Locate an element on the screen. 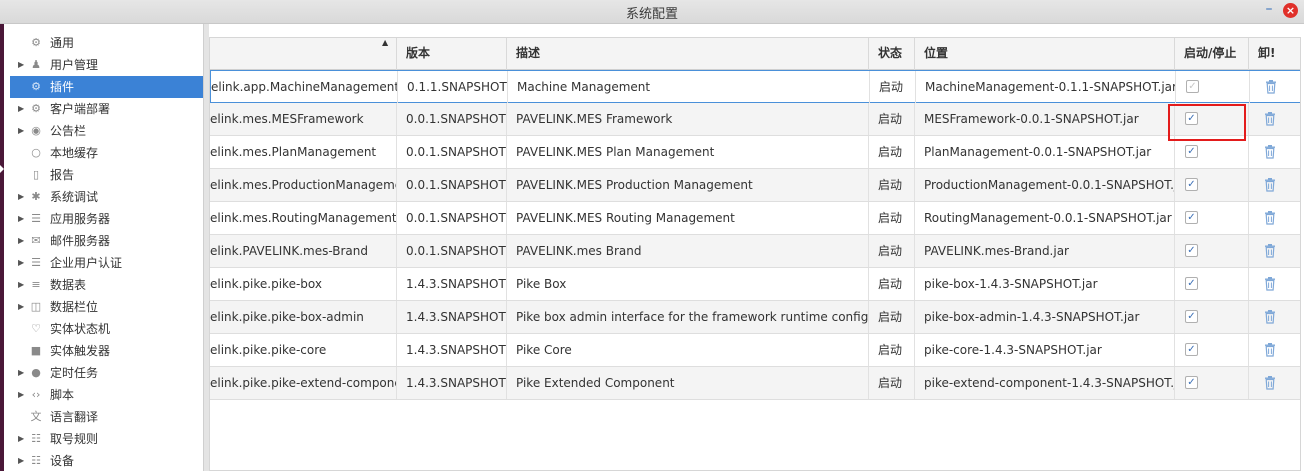 The width and height of the screenshot is (1304, 471). sidebar-item: ▶ ● 定时任务 is located at coordinates (106, 373).